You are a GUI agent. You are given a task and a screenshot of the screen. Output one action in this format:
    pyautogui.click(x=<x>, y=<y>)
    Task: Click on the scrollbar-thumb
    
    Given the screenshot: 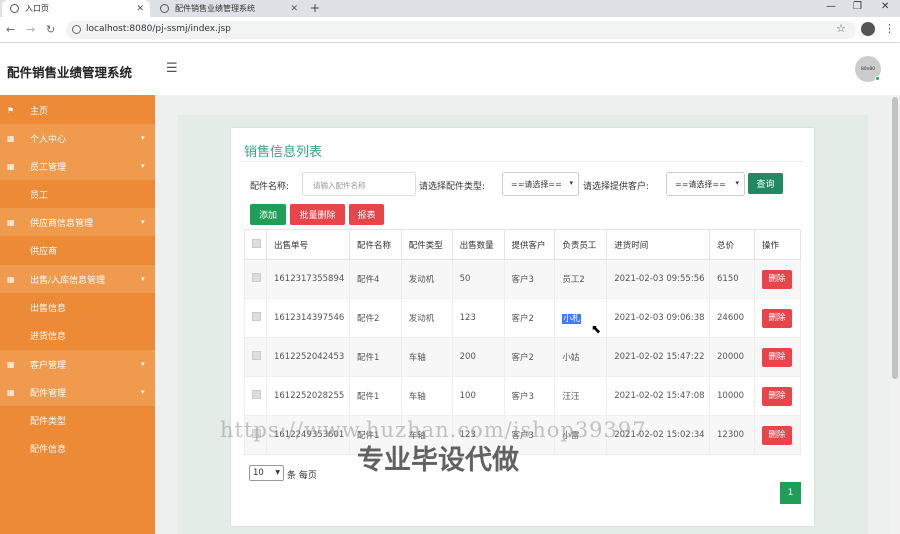 What is the action you would take?
    pyautogui.click(x=895, y=238)
    